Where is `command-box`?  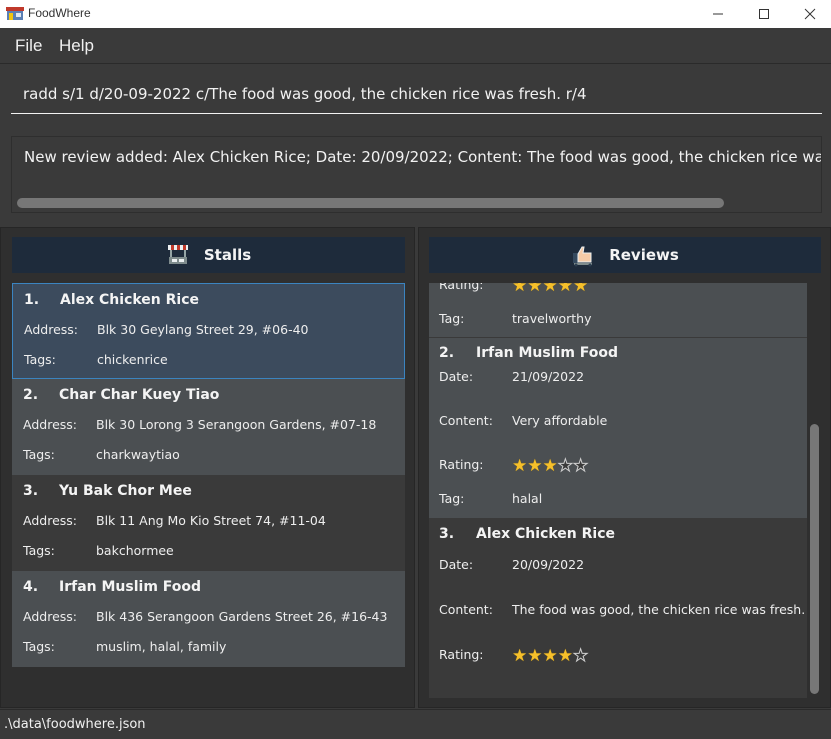 command-box is located at coordinates (416, 94).